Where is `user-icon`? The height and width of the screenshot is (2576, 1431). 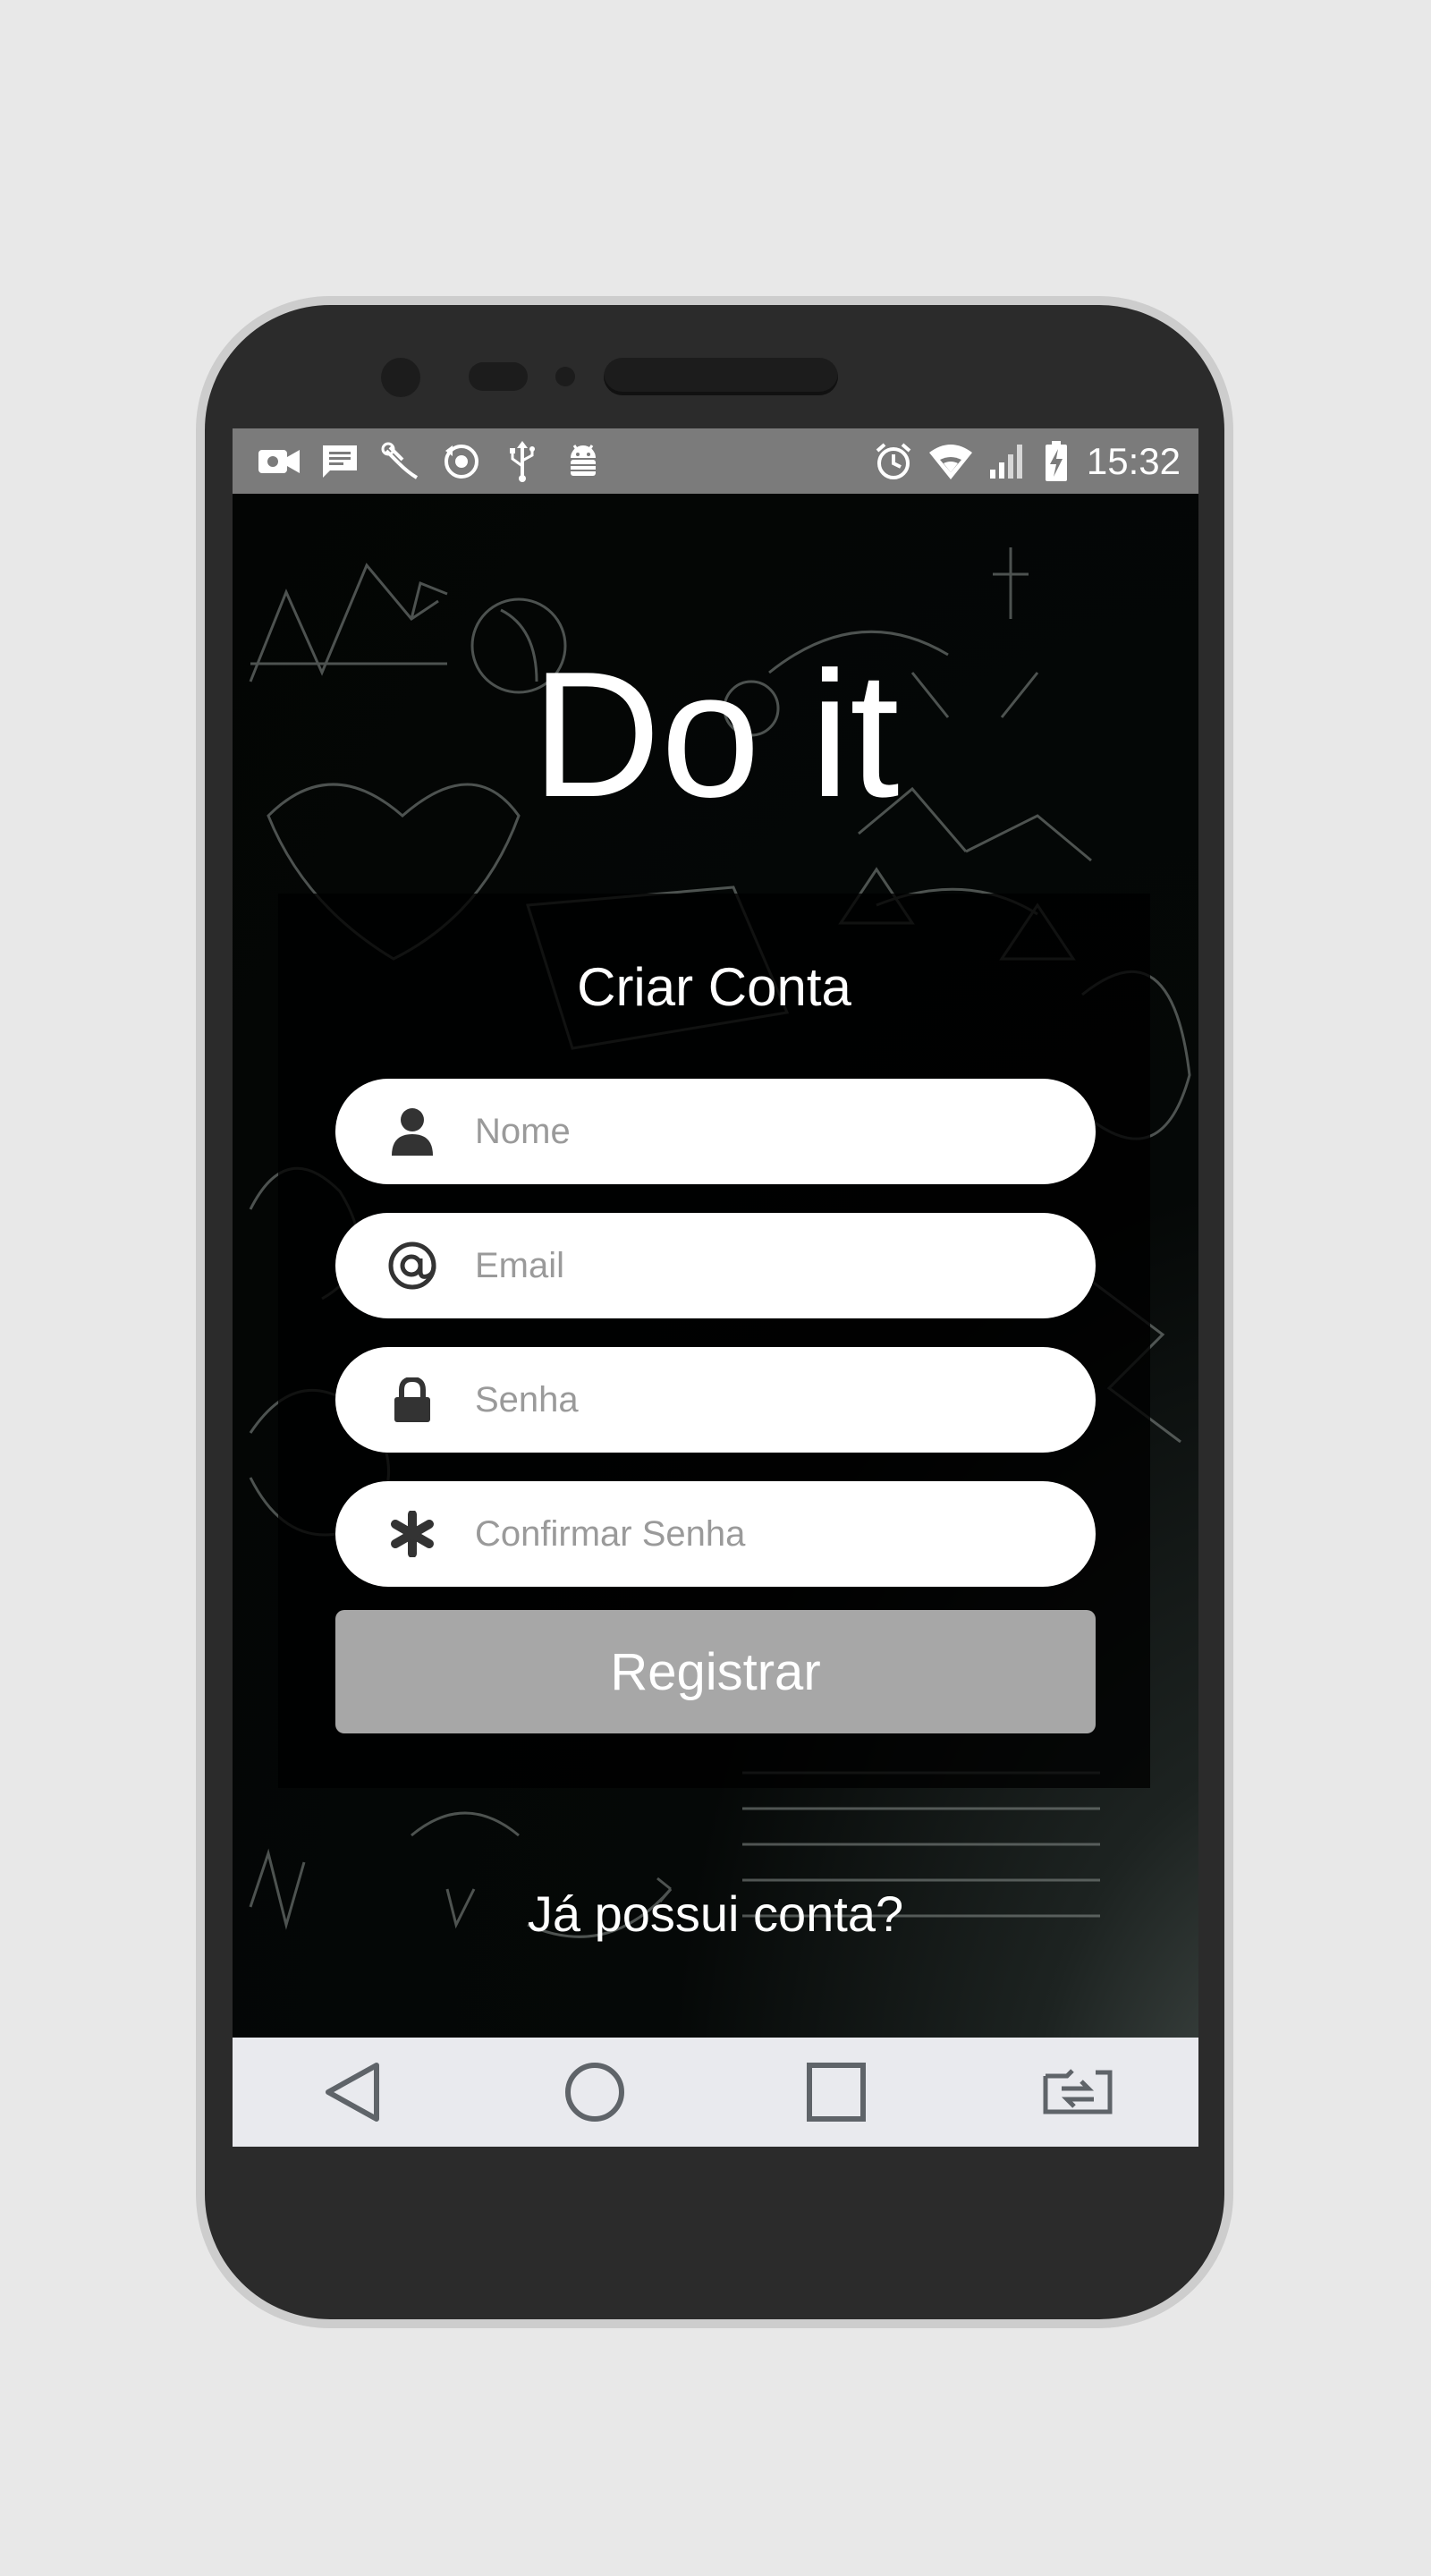
user-icon is located at coordinates (413, 1131).